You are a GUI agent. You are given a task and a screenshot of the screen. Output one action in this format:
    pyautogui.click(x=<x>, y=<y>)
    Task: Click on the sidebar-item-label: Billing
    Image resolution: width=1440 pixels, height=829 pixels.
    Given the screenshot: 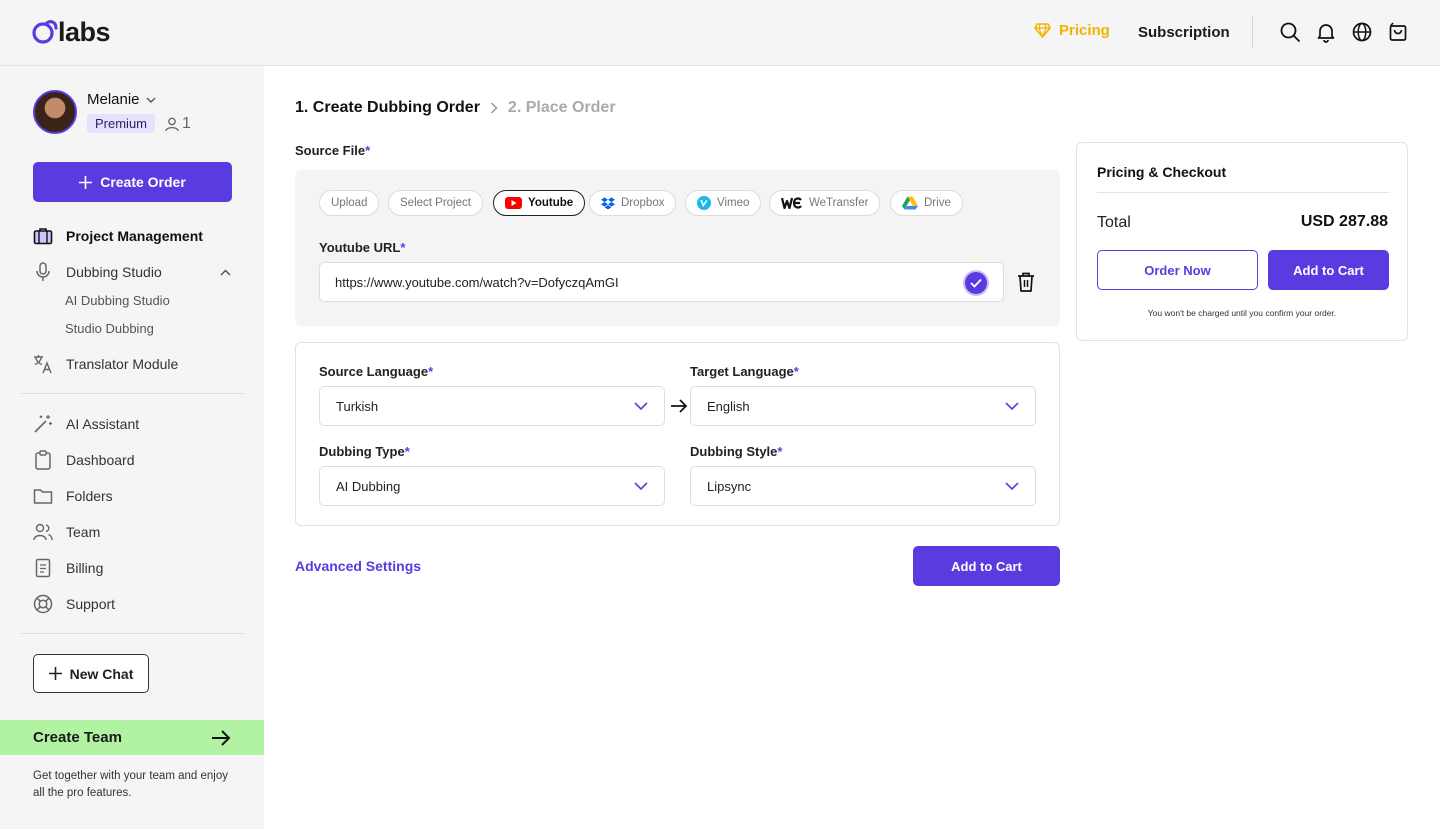 What is the action you would take?
    pyautogui.click(x=85, y=568)
    